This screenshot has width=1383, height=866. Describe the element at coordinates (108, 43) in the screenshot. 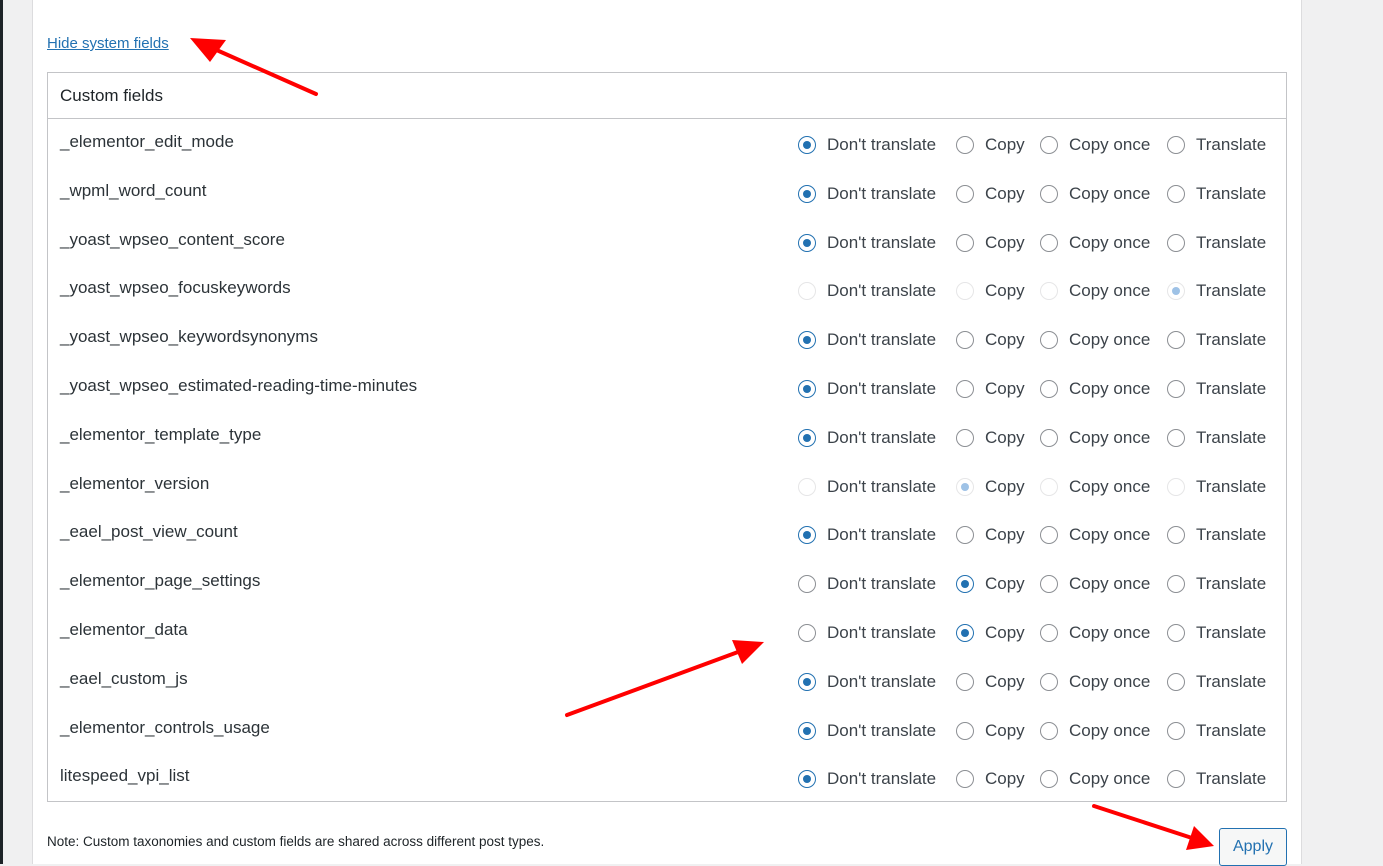

I see `hide-system-fields-link: Hide system fields` at that location.